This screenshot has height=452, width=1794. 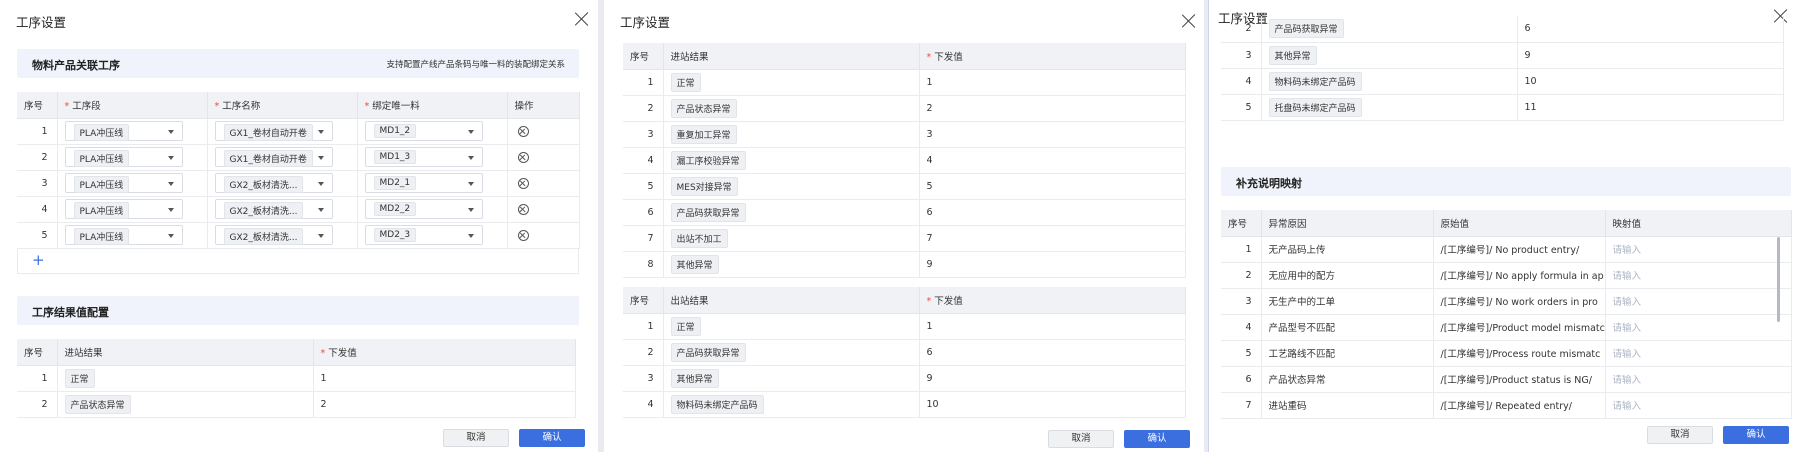 What do you see at coordinates (298, 310) in the screenshot?
I see `section-result-config: 工序结果值配置` at bounding box center [298, 310].